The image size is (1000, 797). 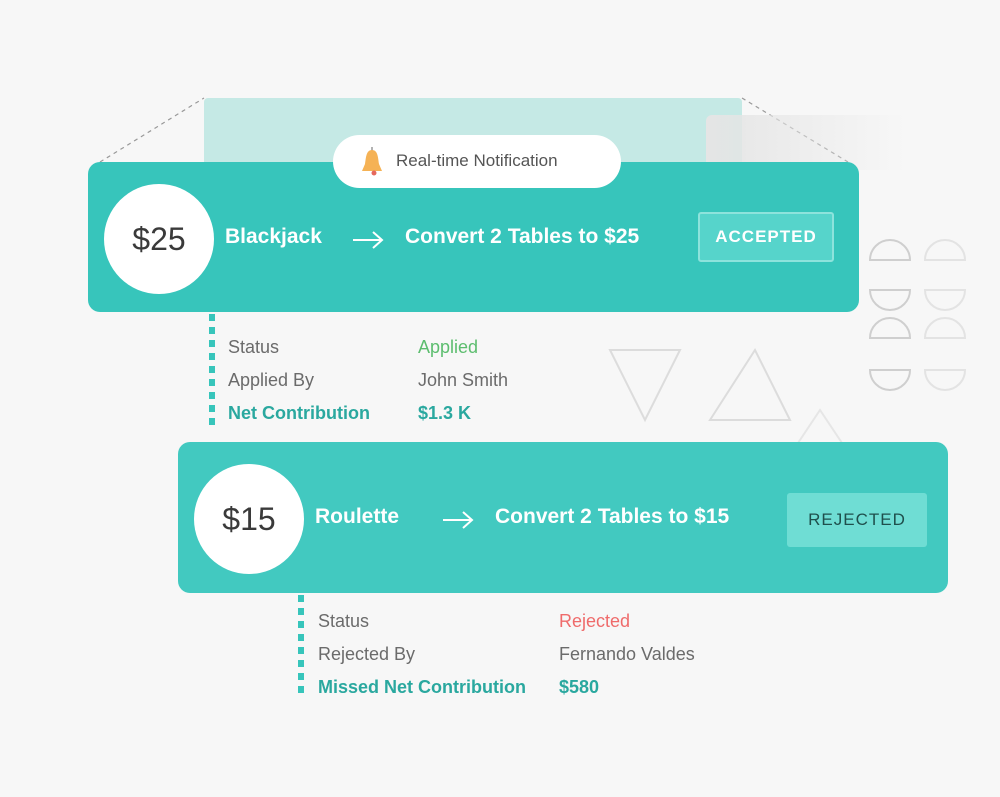 I want to click on applied-by-value: John Smith, so click(x=463, y=380).